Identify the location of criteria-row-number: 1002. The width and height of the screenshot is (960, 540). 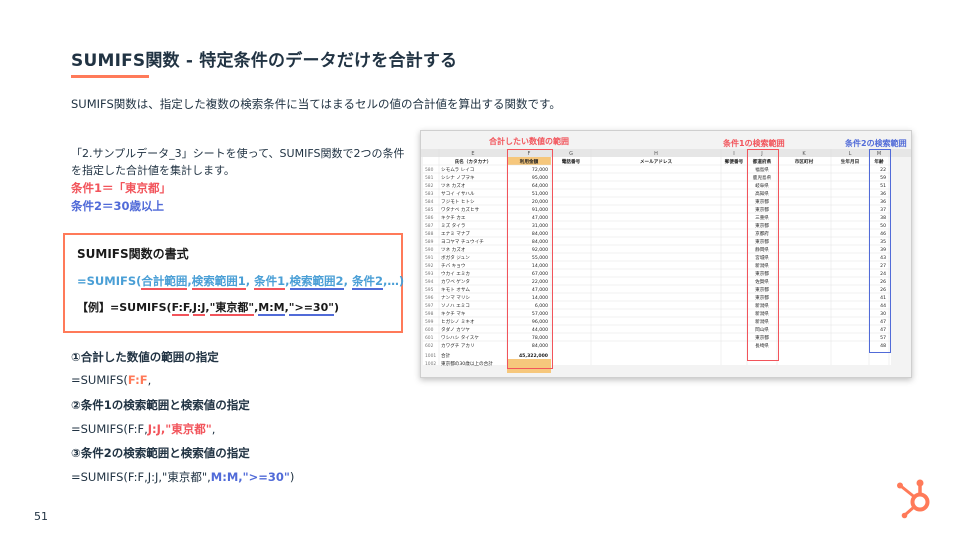
(430, 364).